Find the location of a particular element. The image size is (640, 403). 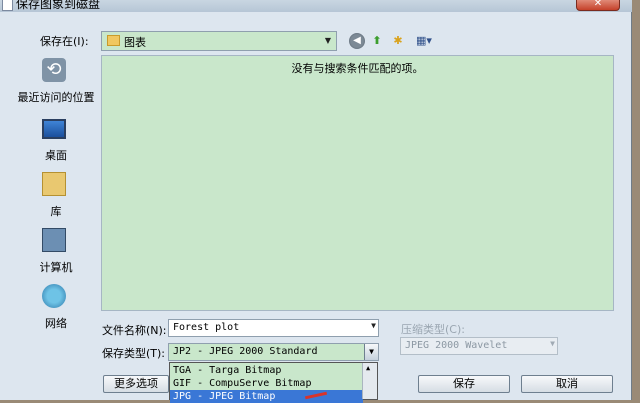

recent-places-icon: ⟲ is located at coordinates (54, 70).